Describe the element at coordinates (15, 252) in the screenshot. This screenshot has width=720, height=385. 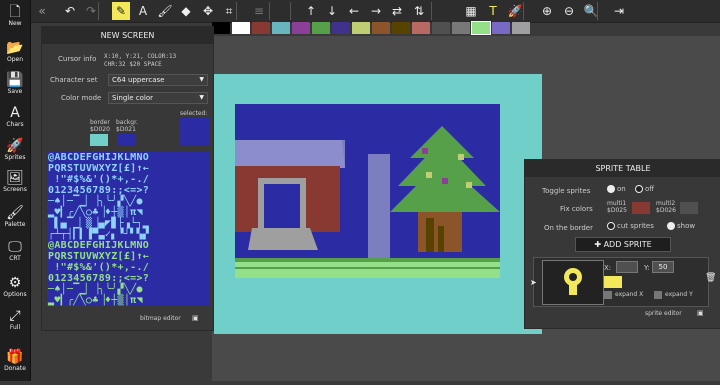
I see `sidebar-item-crt: 🖵 CRT` at that location.